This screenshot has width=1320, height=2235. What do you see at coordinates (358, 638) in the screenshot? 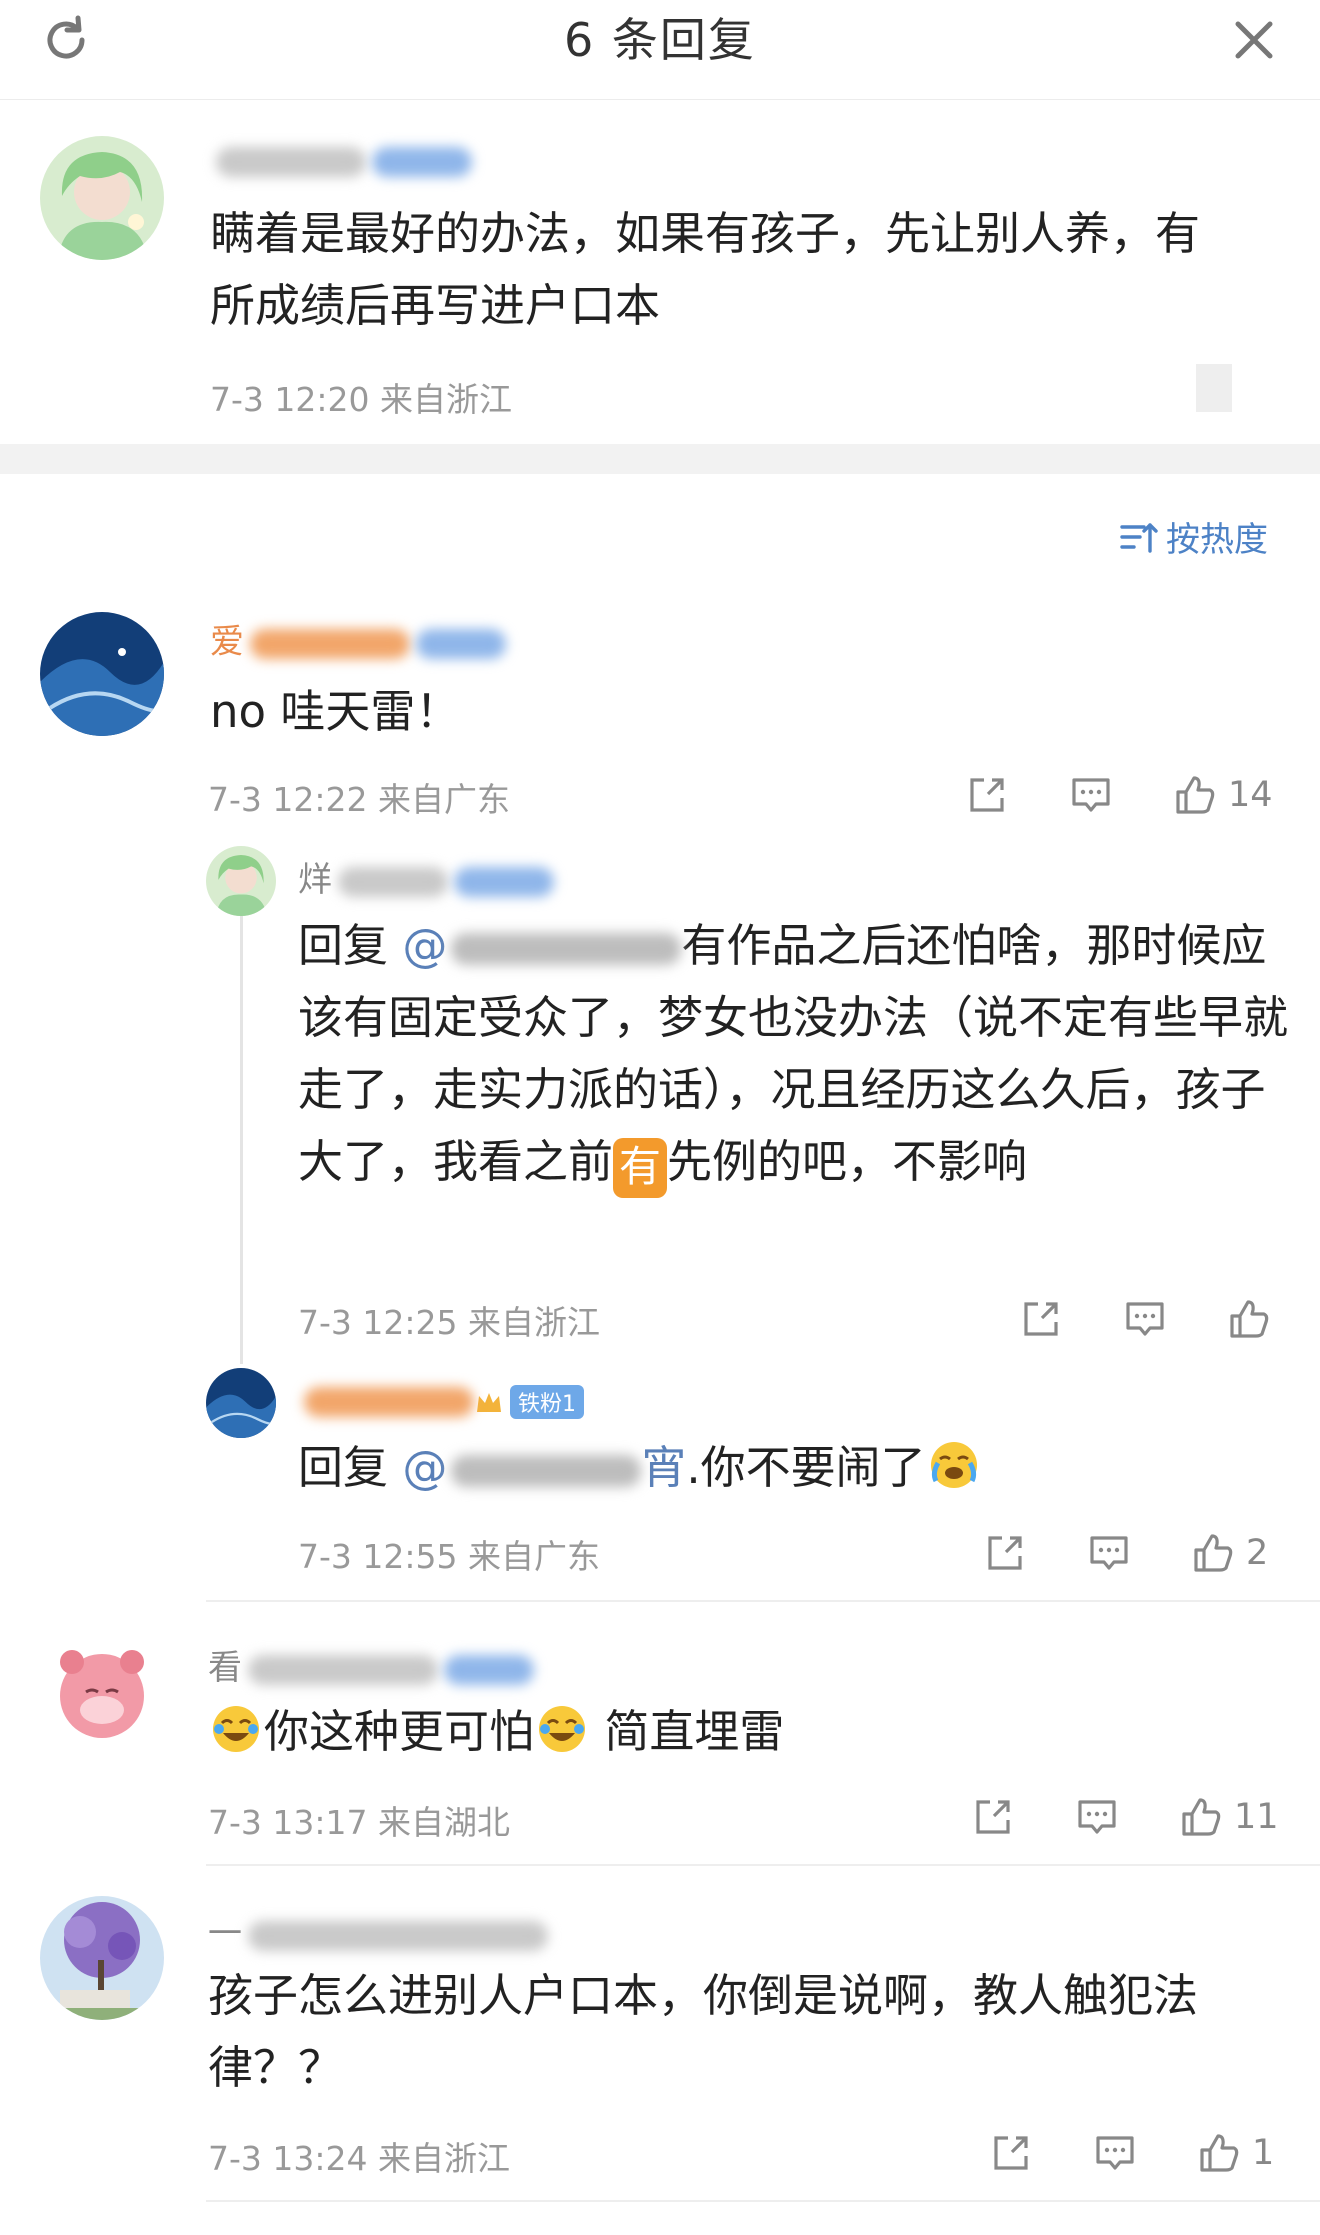
I see `username: 爱` at bounding box center [358, 638].